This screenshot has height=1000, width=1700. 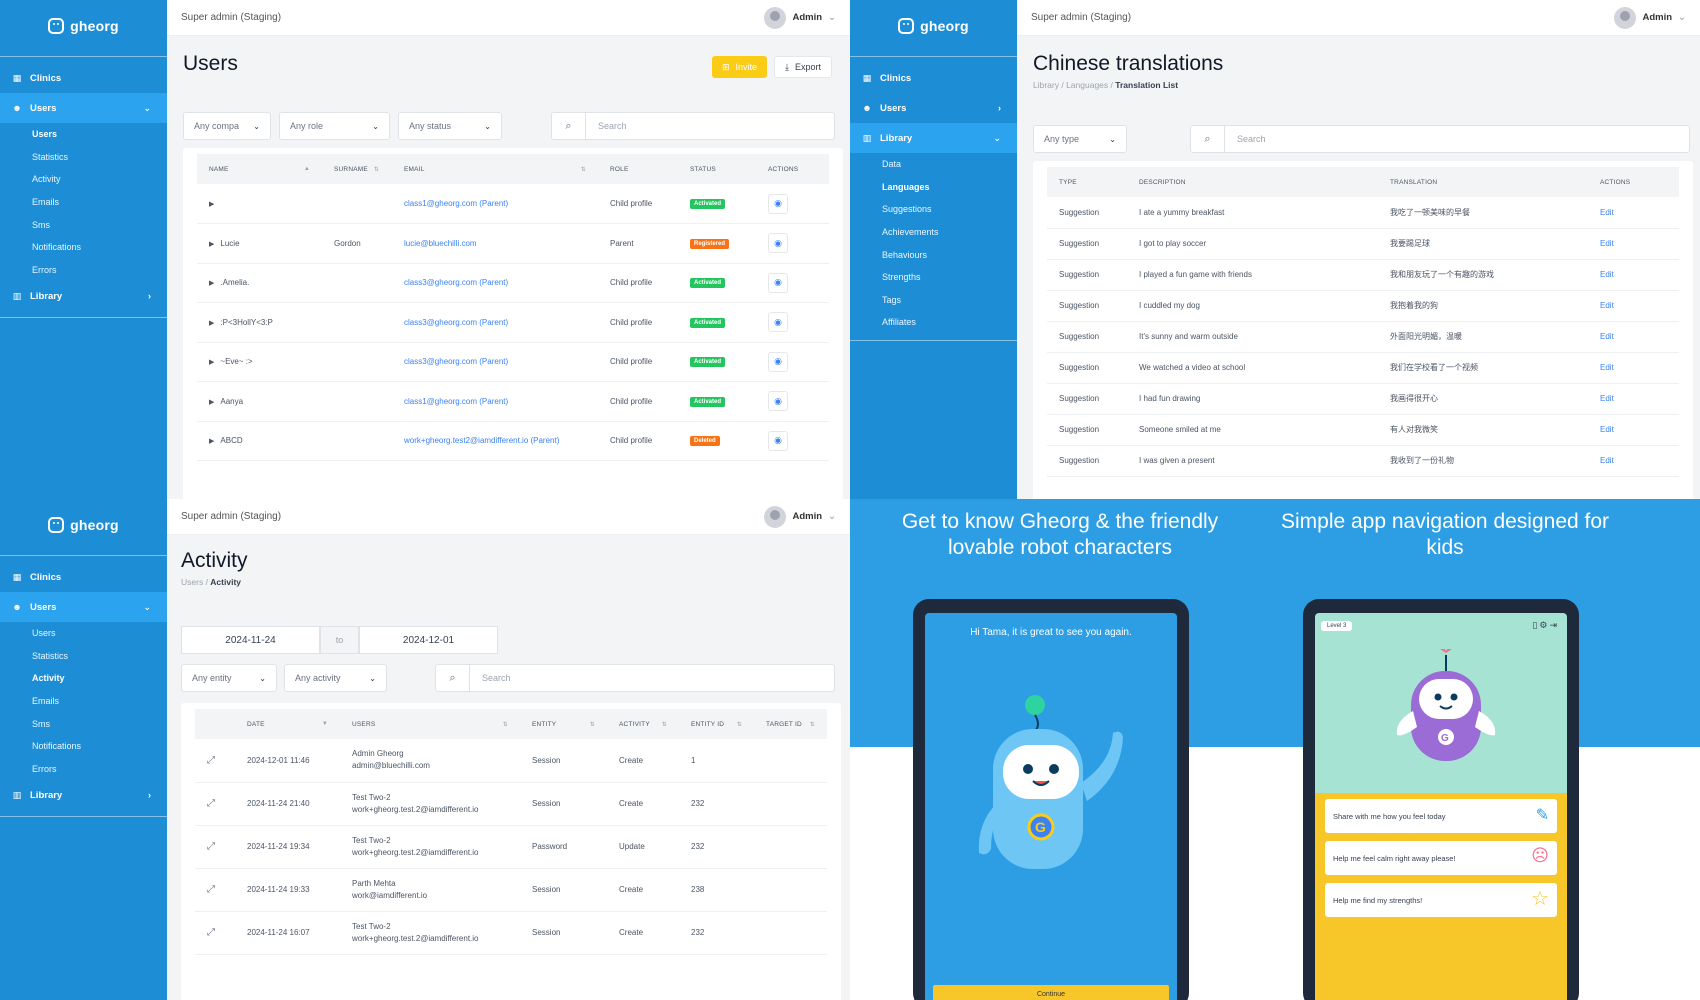 I want to click on col-surname: SURNAME ⇅, so click(x=357, y=169).